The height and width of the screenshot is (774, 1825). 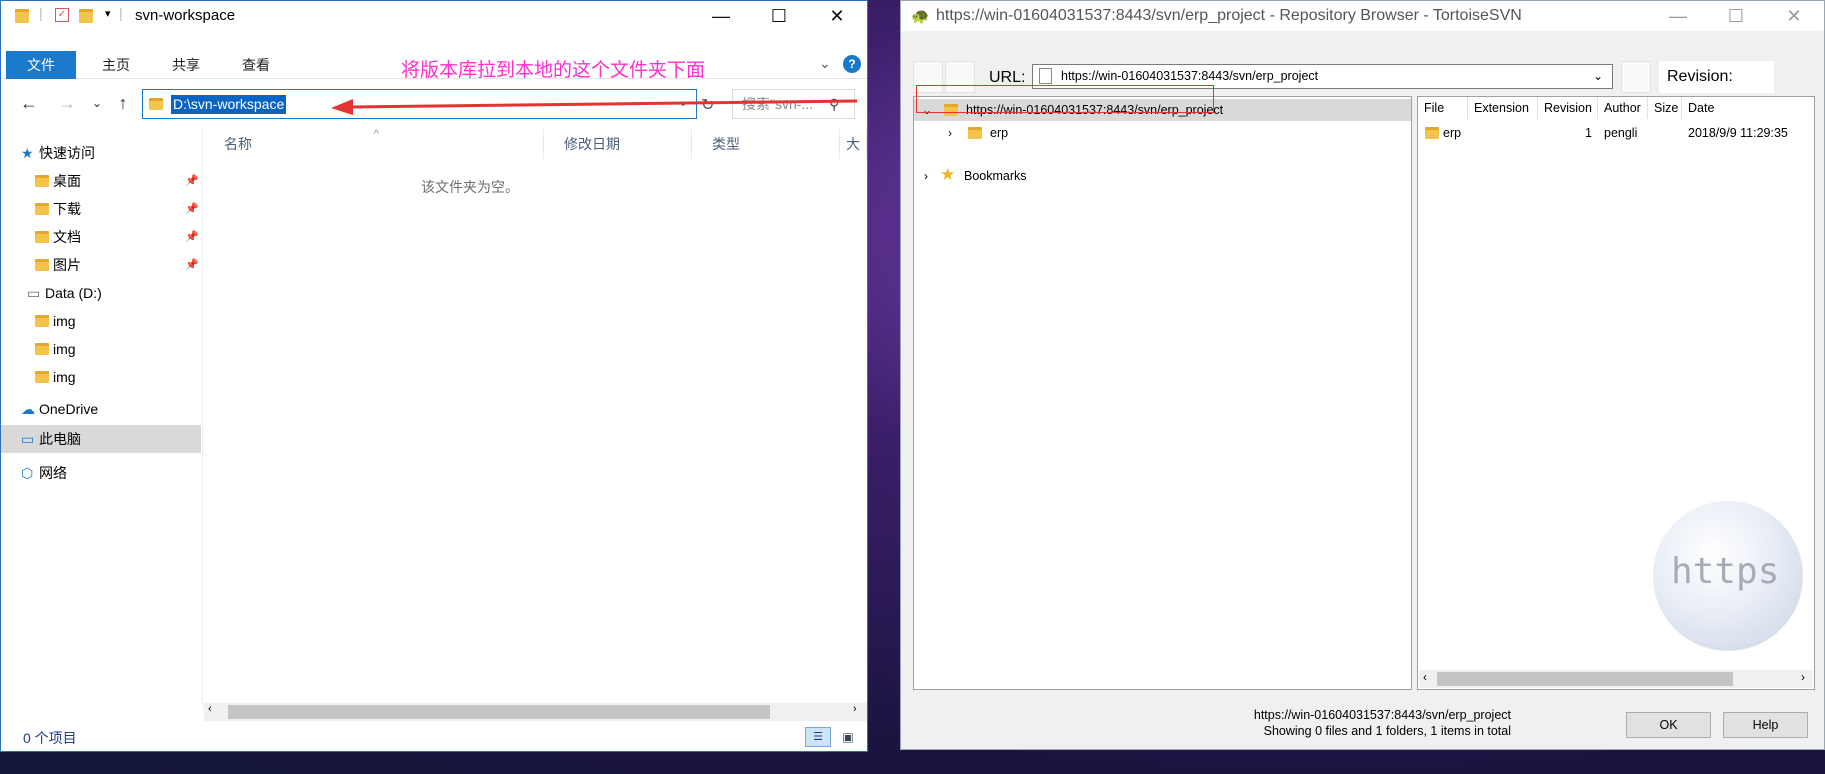 I want to click on sidebar-item: ☁ OneDrive, so click(x=101, y=409).